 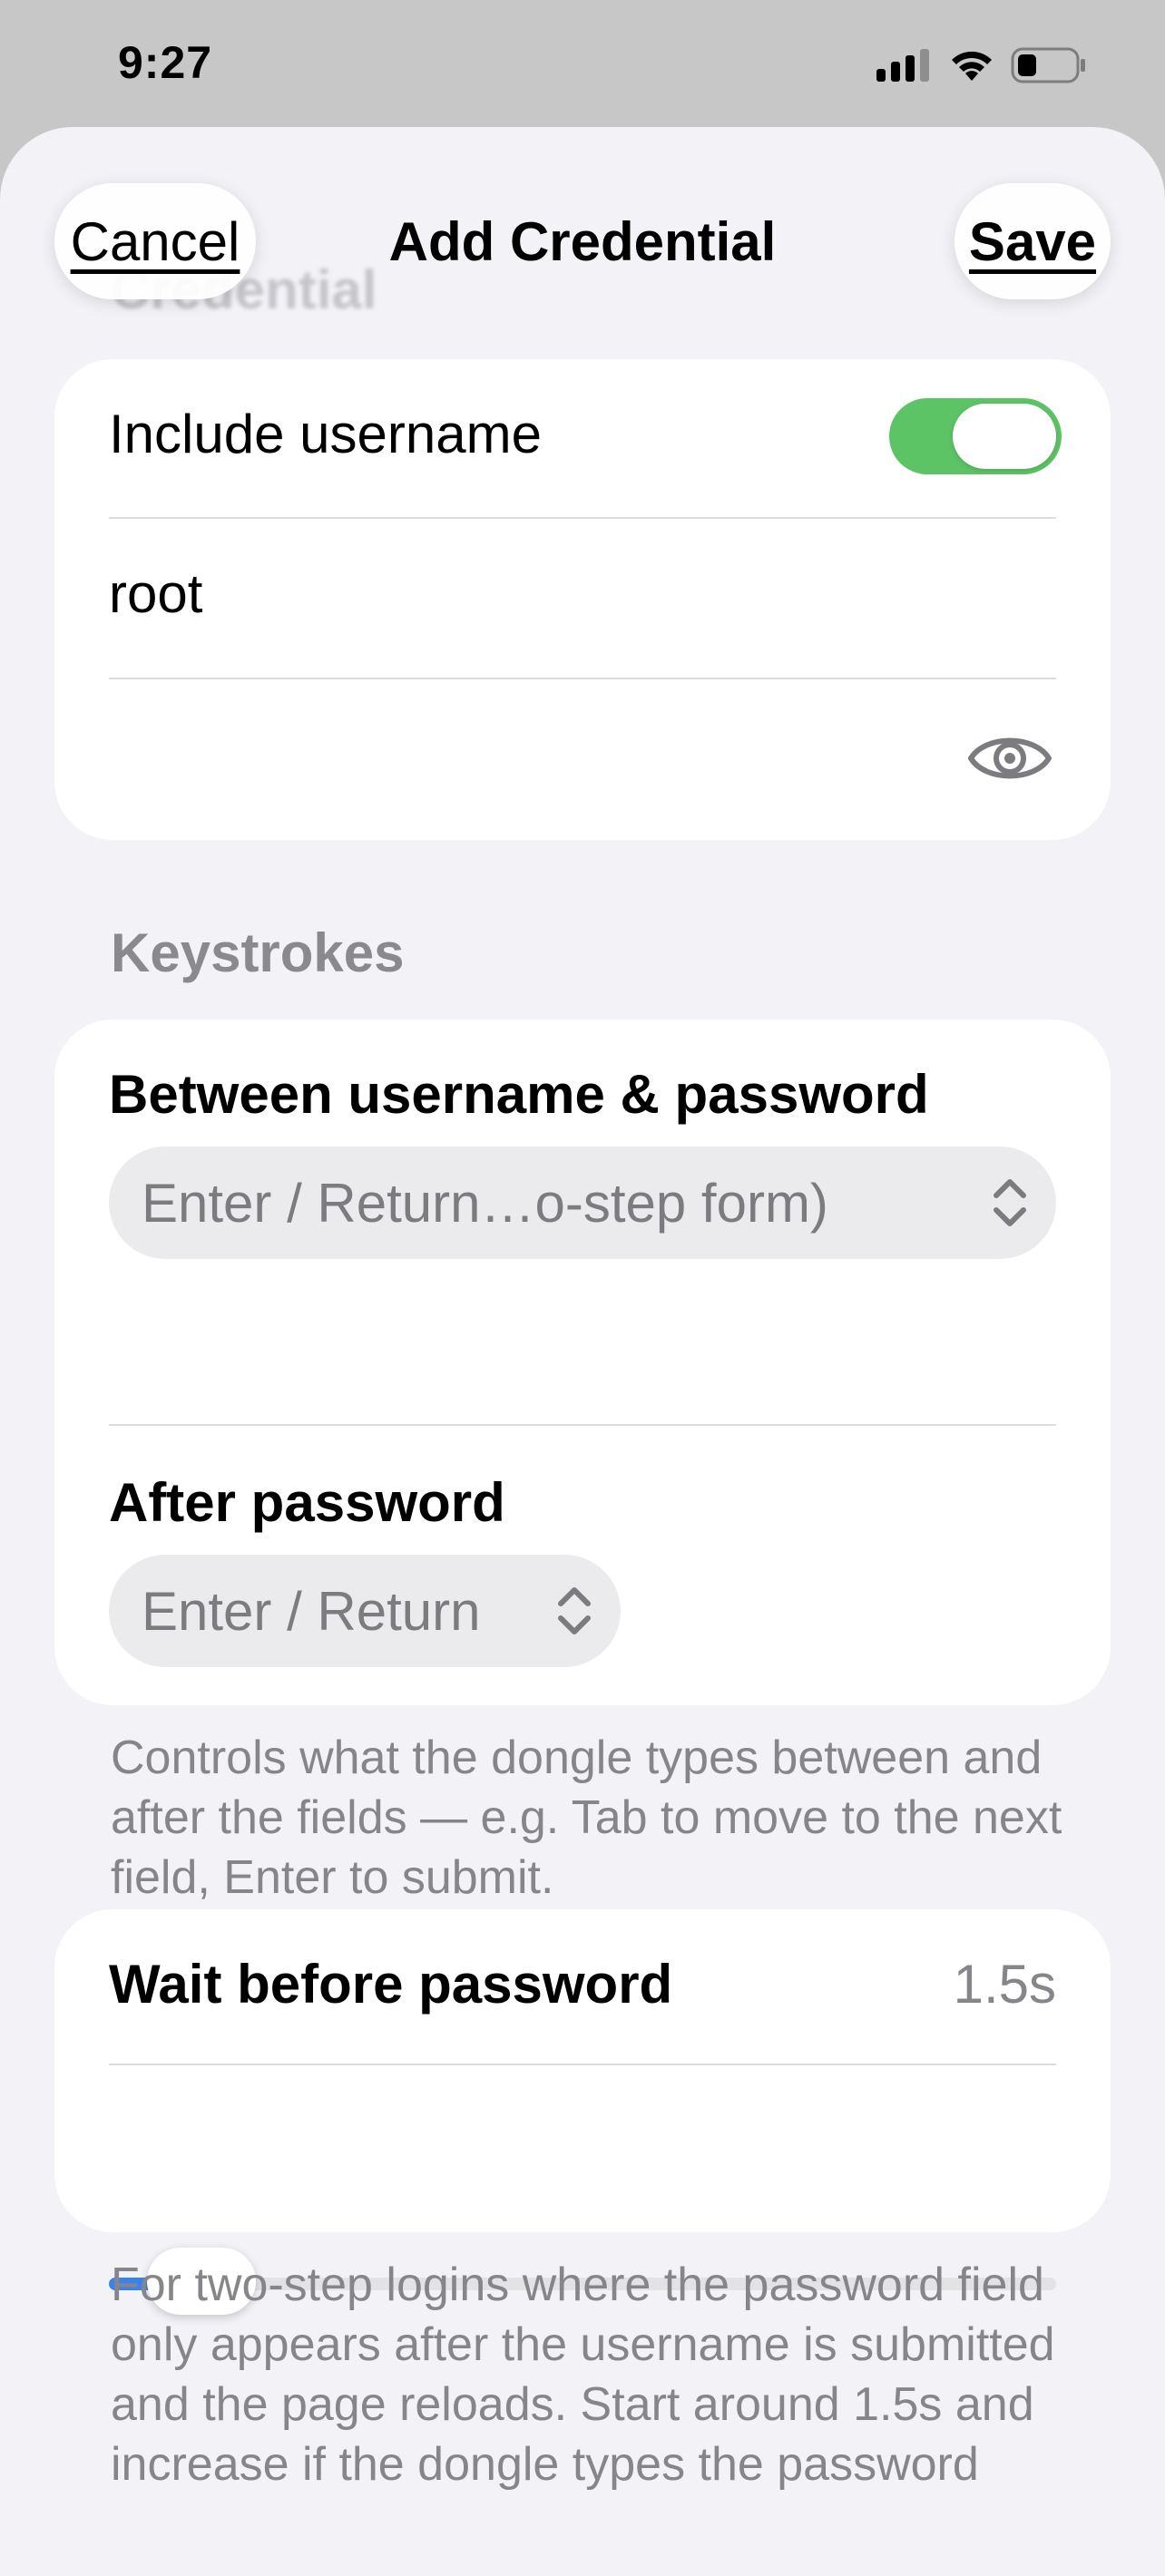 I want to click on username-field: root, so click(x=155, y=593).